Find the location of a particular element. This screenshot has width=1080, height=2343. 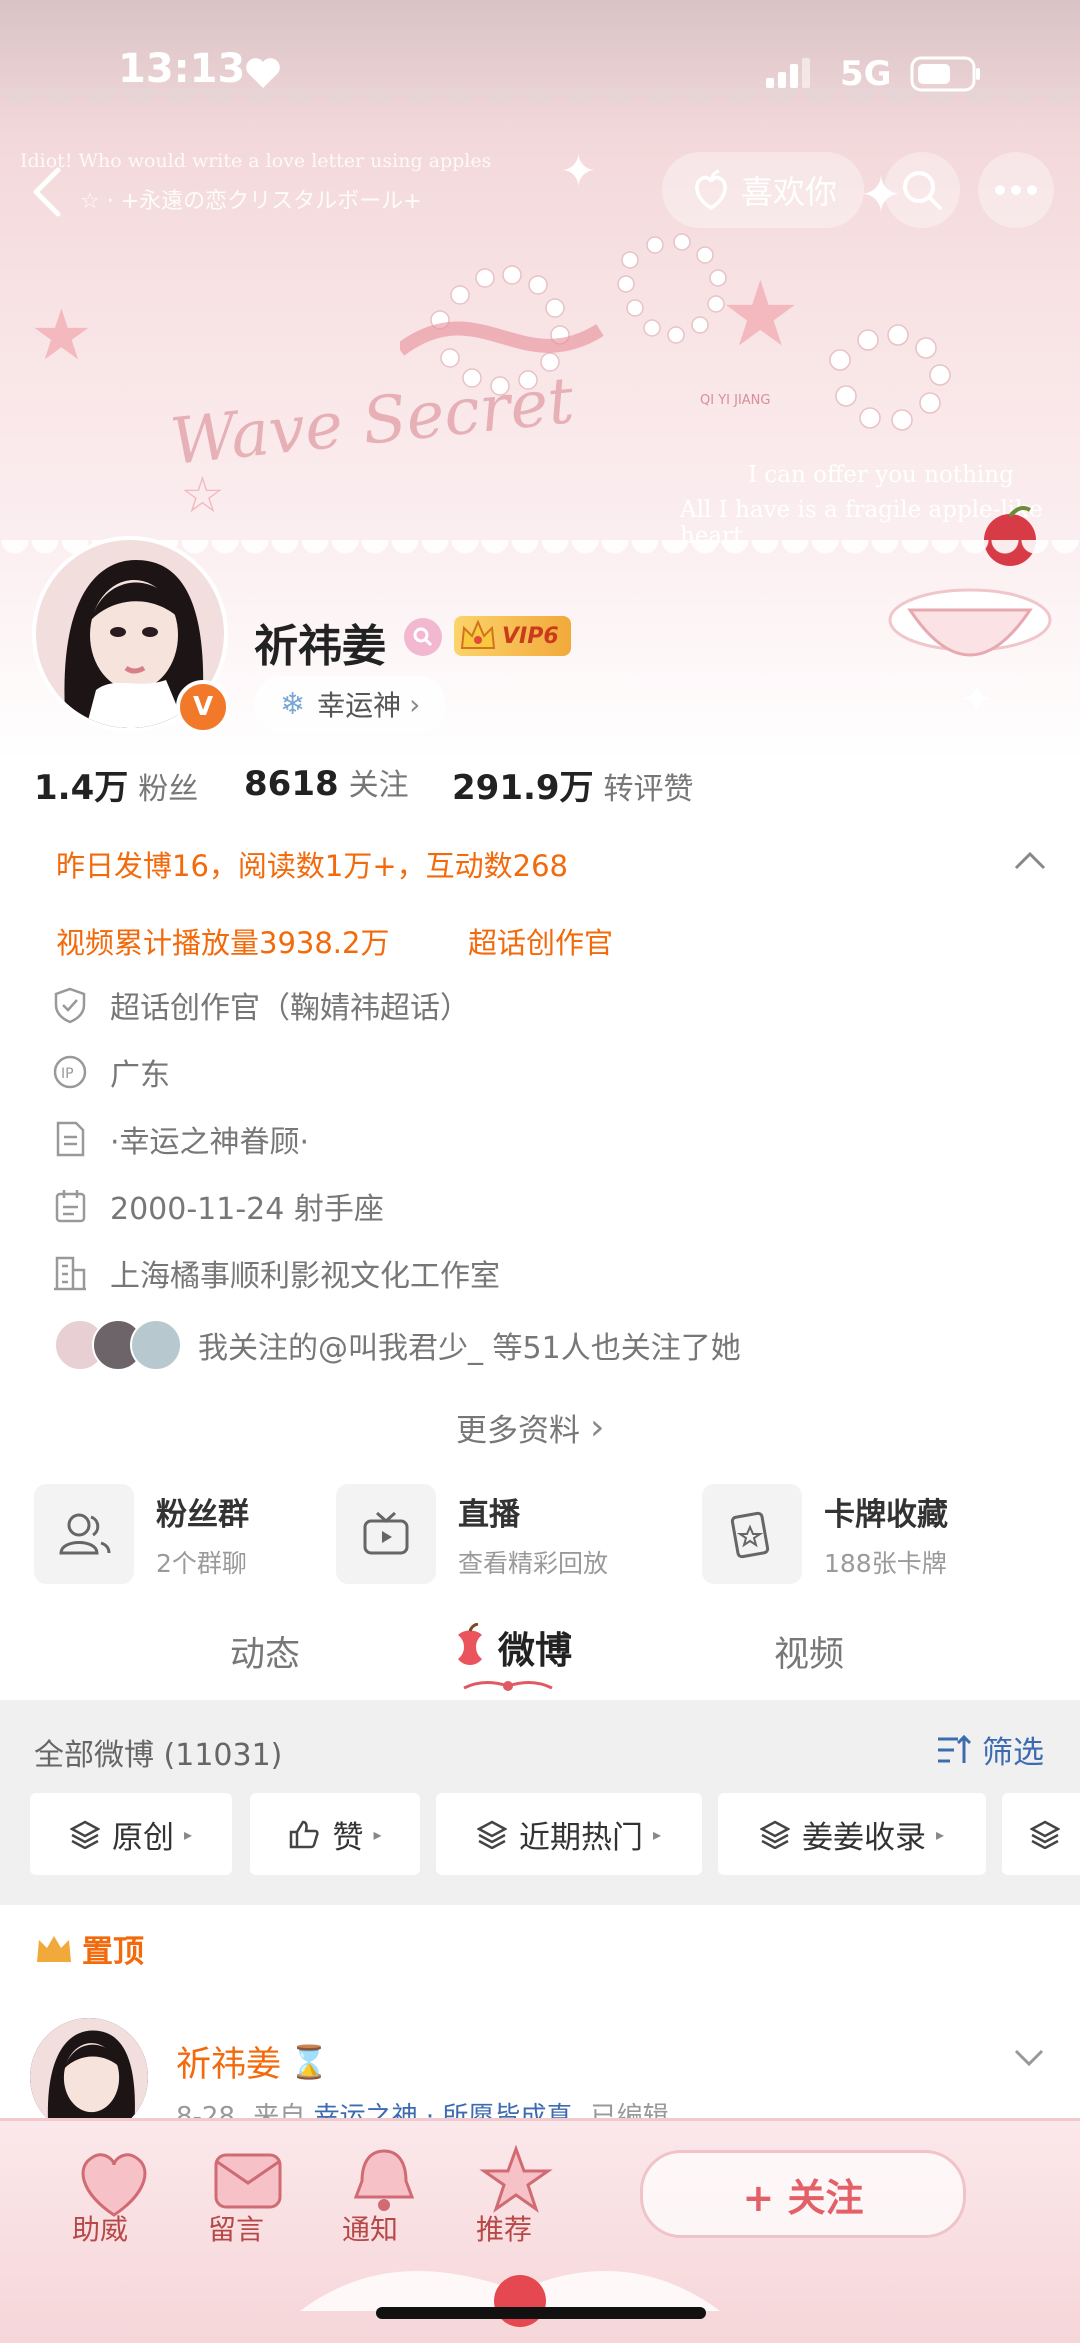

daily-summary: 昨日发博16，阅读数1万+，互动数268 is located at coordinates (312, 864).